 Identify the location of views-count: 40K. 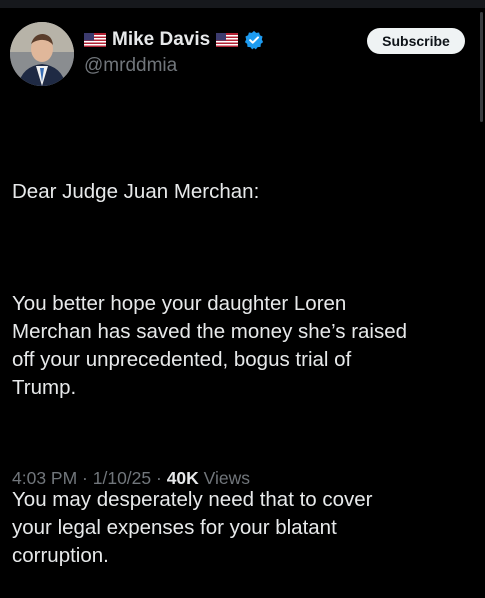
(183, 478).